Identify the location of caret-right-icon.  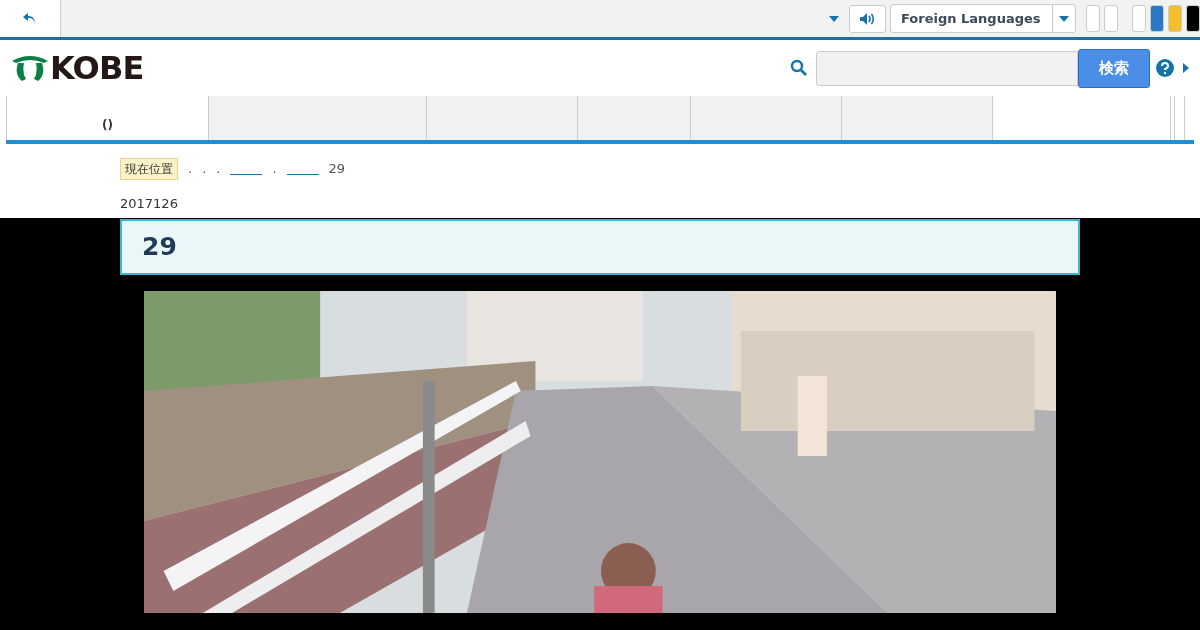
(1186, 68).